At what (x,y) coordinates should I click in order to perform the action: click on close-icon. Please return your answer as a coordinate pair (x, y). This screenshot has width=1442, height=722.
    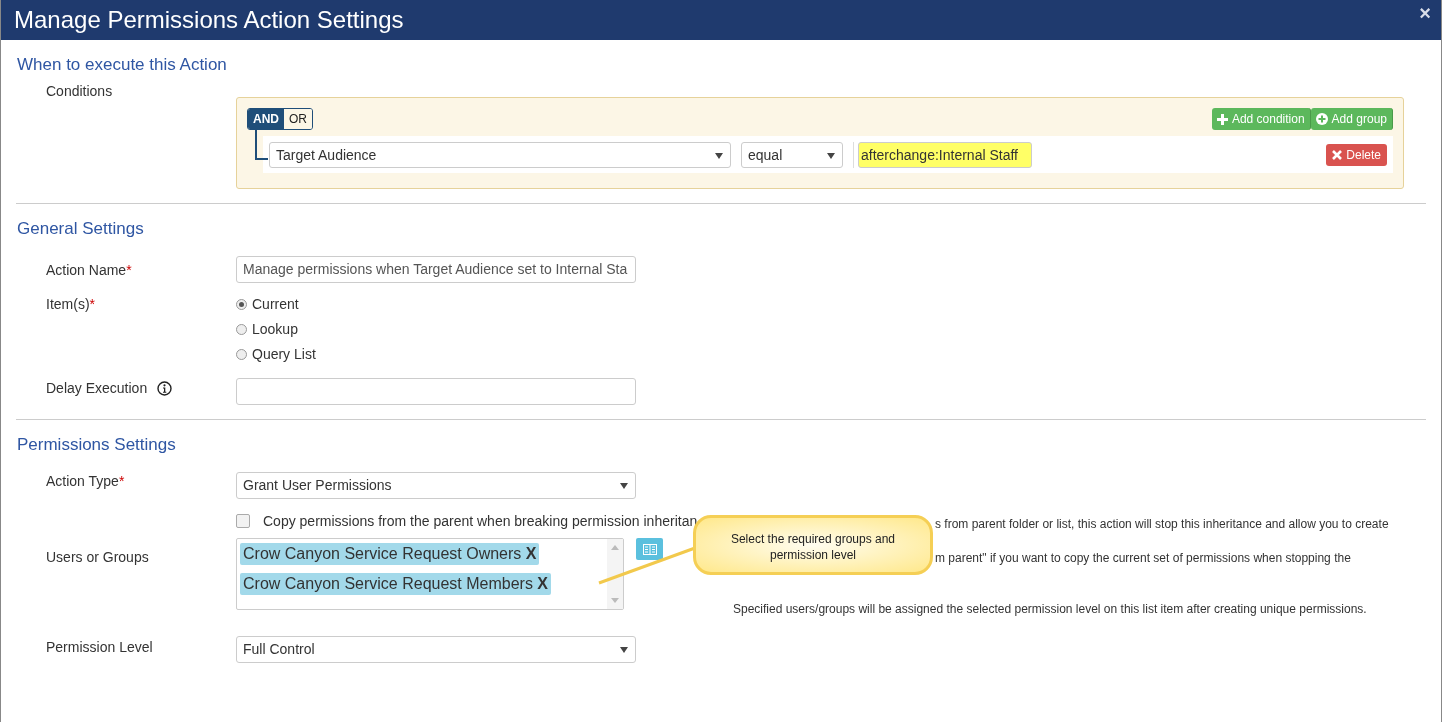
    Looking at the image, I should click on (1337, 154).